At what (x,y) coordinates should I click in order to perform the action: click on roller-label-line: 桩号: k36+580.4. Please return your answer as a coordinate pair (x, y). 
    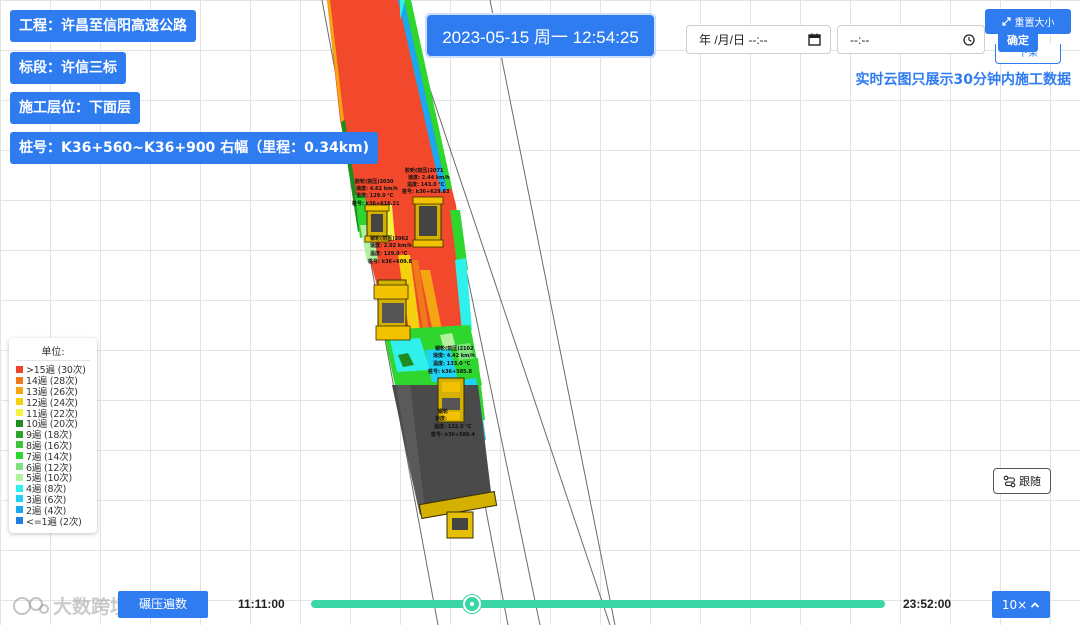
    Looking at the image, I should click on (453, 434).